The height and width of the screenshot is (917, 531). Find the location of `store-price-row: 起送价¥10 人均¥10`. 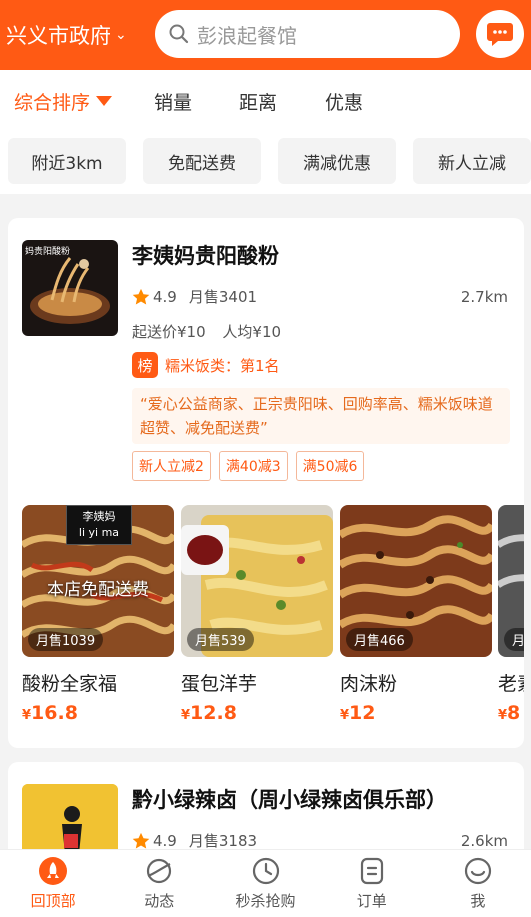

store-price-row: 起送价¥10 人均¥10 is located at coordinates (206, 331).